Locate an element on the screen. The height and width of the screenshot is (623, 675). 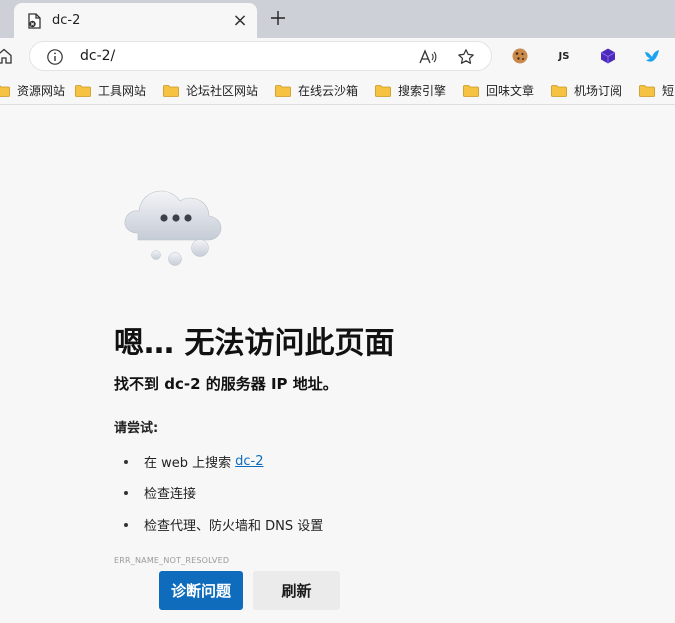
bookmark-folder-sandbox: 在线云沙箱 is located at coordinates (316, 90).